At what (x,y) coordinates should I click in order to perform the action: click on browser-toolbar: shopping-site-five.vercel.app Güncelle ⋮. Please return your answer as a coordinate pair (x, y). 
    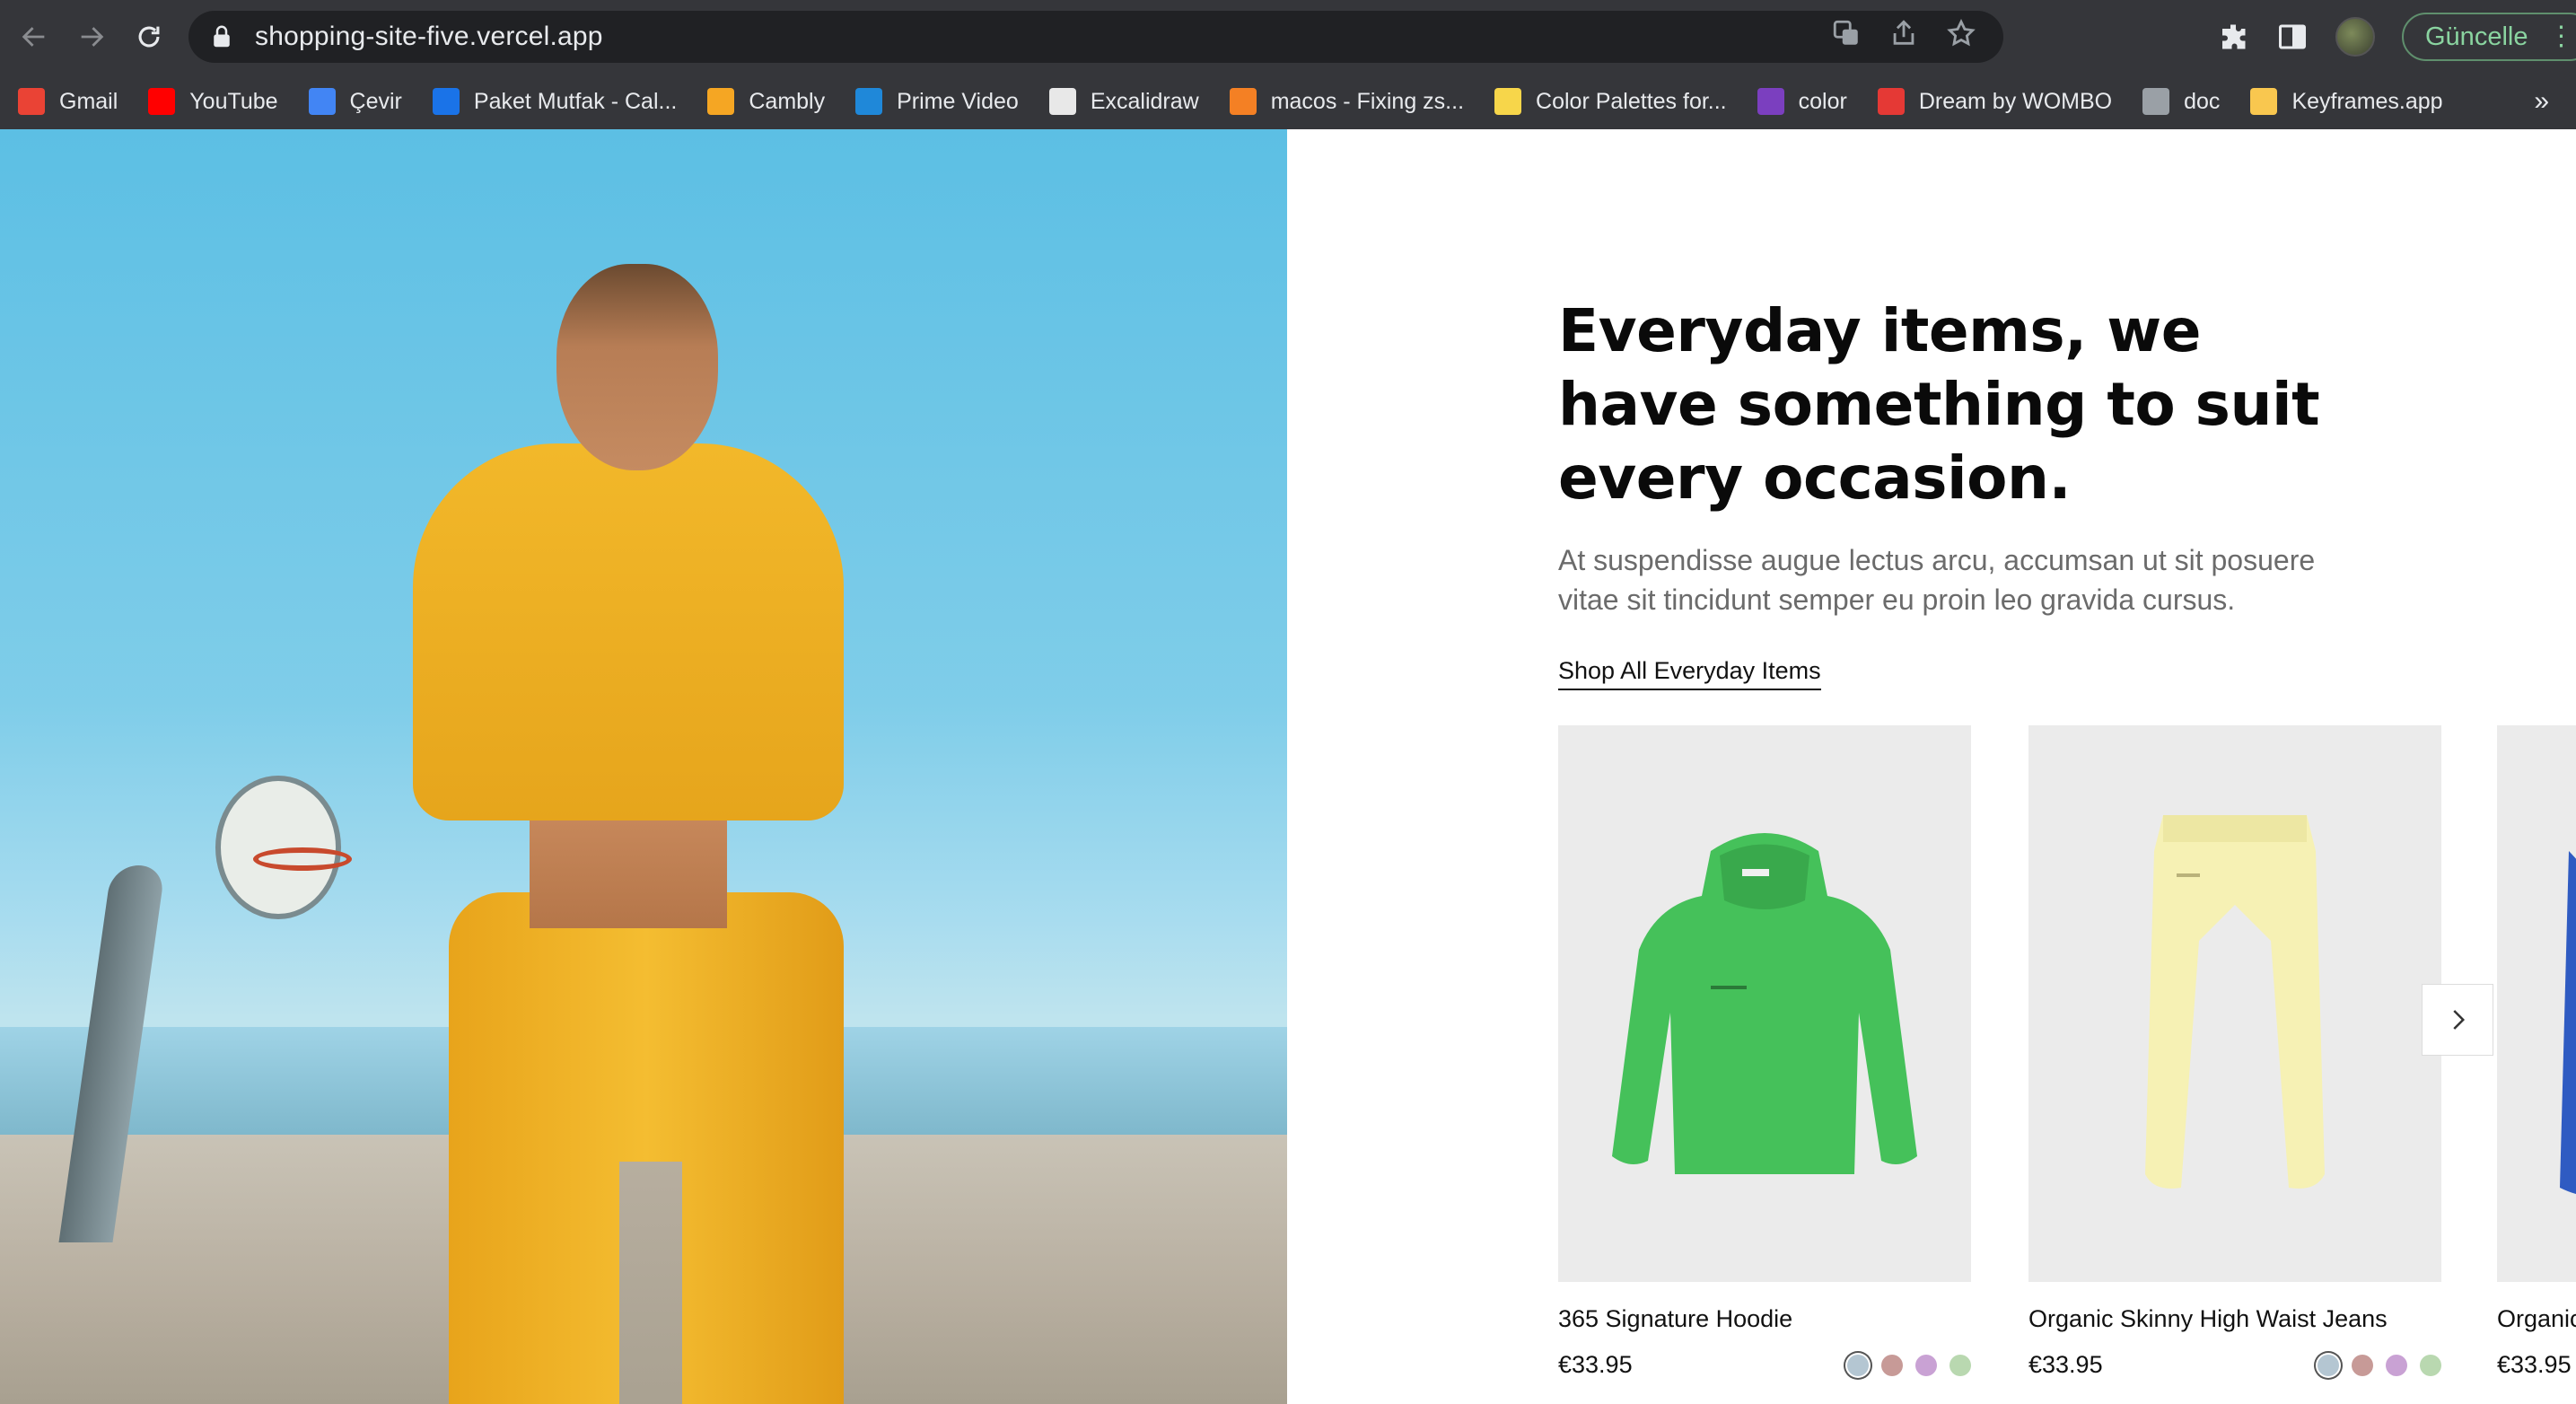
    Looking at the image, I should click on (1288, 37).